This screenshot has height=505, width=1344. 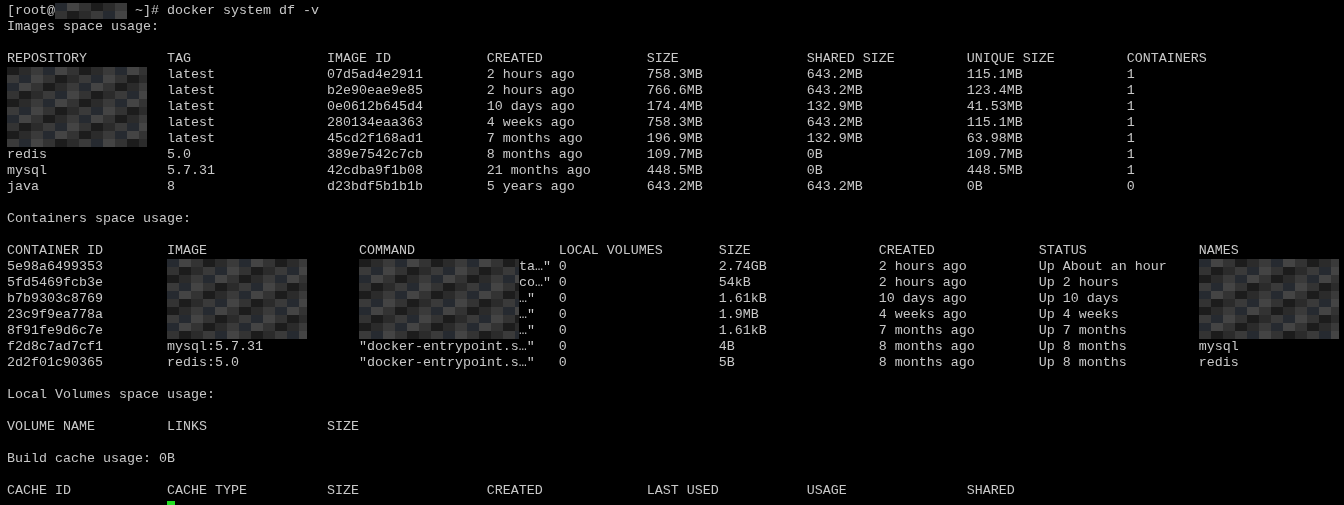 I want to click on column-header: NAMES, so click(x=1218, y=251).